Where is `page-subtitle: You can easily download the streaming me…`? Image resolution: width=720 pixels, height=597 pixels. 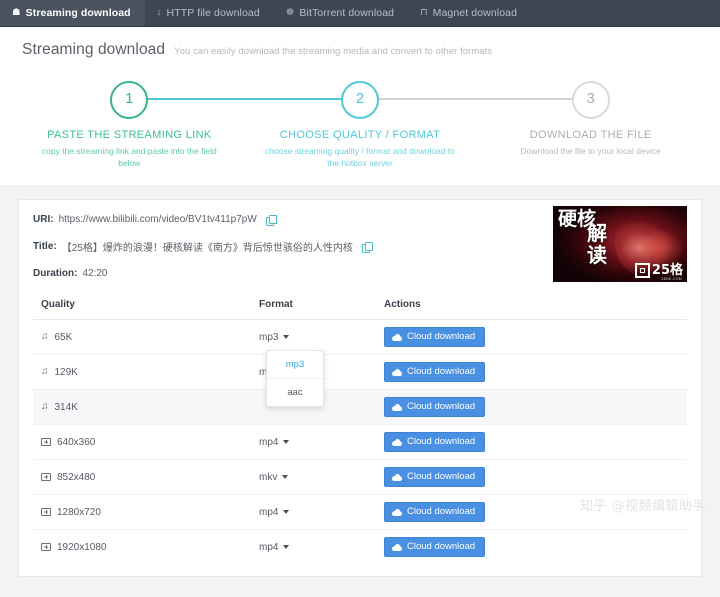
page-subtitle: You can easily download the streaming me… is located at coordinates (333, 51).